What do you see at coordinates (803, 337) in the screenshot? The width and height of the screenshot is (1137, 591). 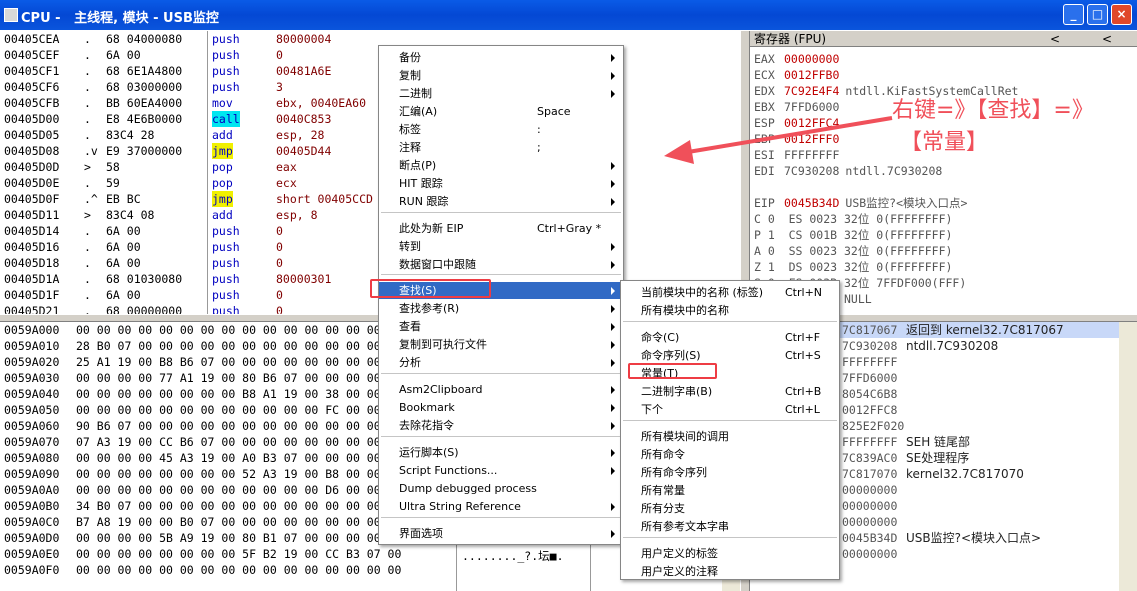 I see `submenu-item-shortcut: Ctrl+F` at bounding box center [803, 337].